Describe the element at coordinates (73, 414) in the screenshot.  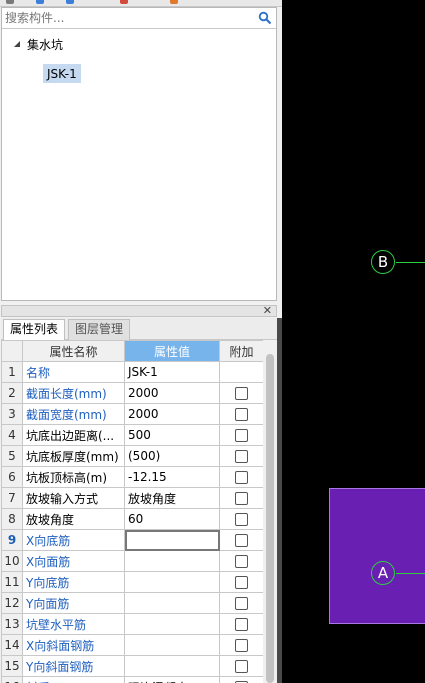
I see `property-name: 截面宽度(mm)` at that location.